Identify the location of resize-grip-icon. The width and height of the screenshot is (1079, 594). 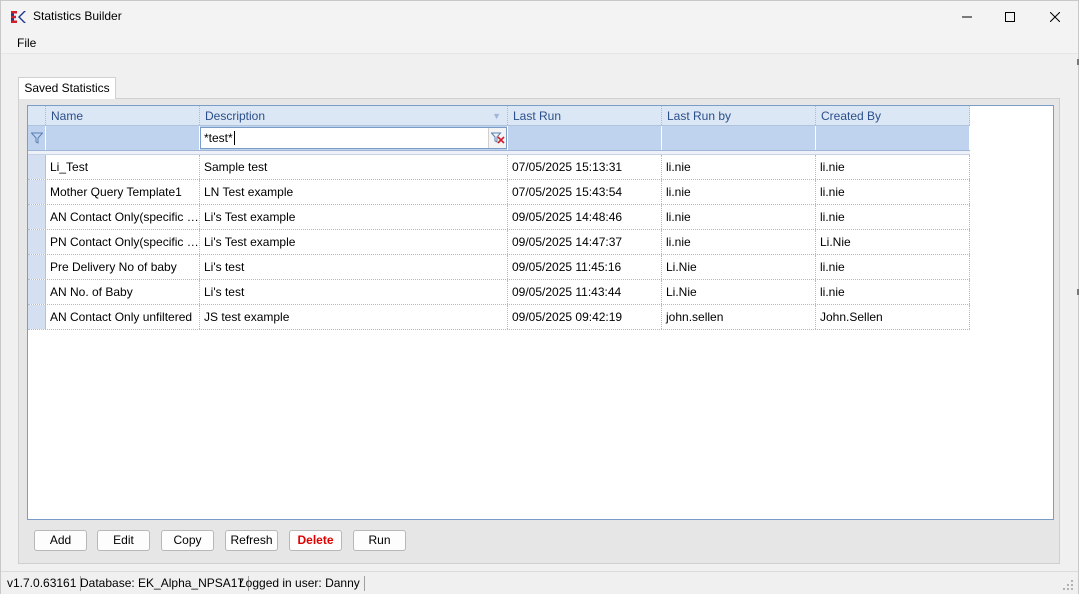
(1068, 585).